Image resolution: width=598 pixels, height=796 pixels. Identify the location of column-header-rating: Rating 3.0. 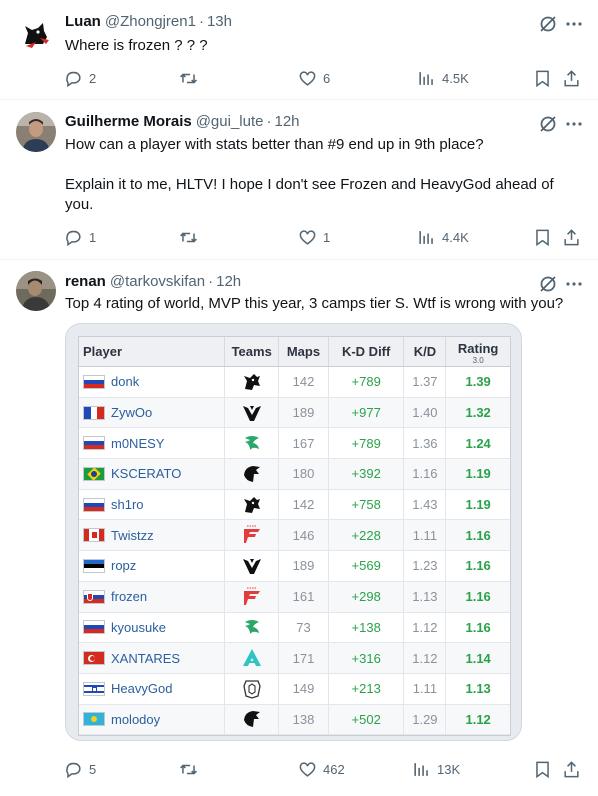
(478, 351).